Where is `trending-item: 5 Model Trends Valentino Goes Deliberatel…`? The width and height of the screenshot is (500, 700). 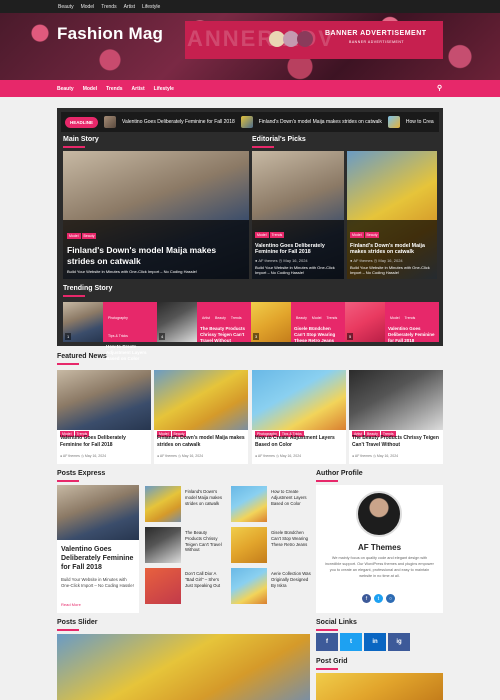
trending-item: 5 Model Trends Valentino Goes Deliberatel… is located at coordinates (392, 323).